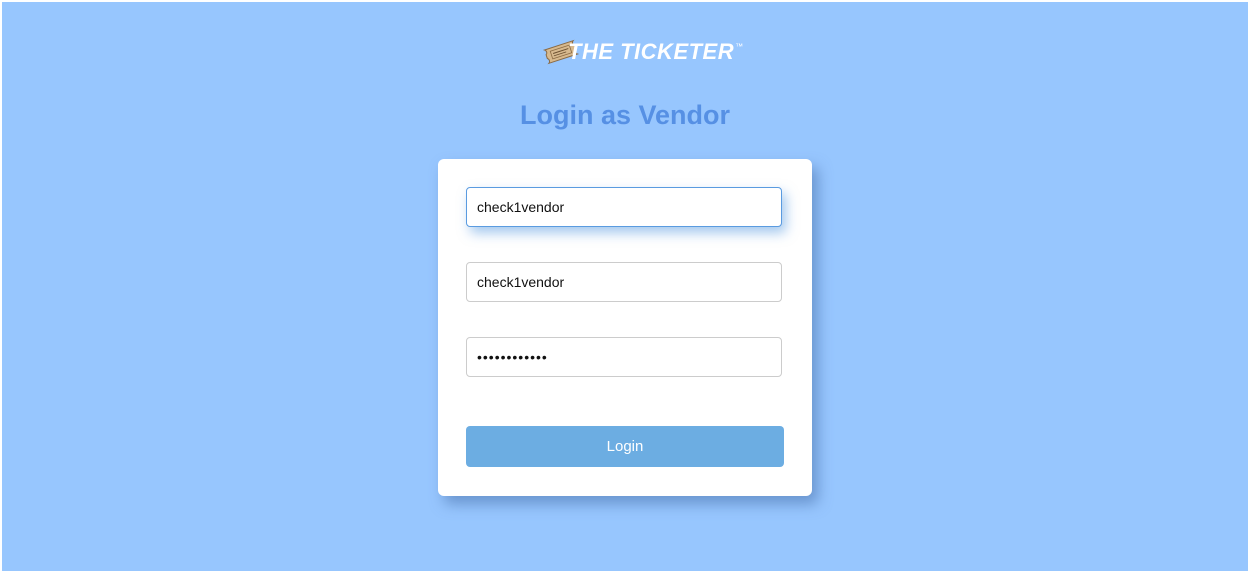 The image size is (1250, 571). Describe the element at coordinates (625, 446) in the screenshot. I see `login-button: Login` at that location.